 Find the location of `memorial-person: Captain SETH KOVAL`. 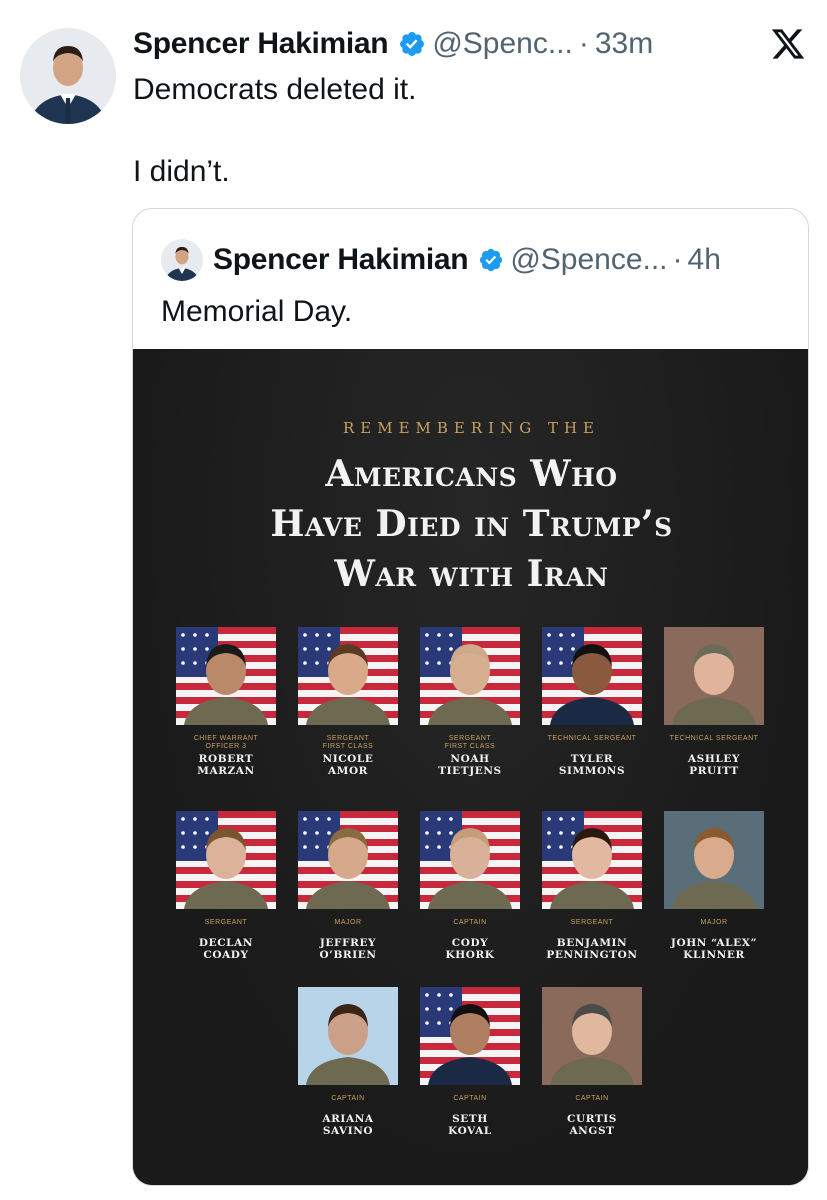

memorial-person: Captain SETH KOVAL is located at coordinates (470, 1062).